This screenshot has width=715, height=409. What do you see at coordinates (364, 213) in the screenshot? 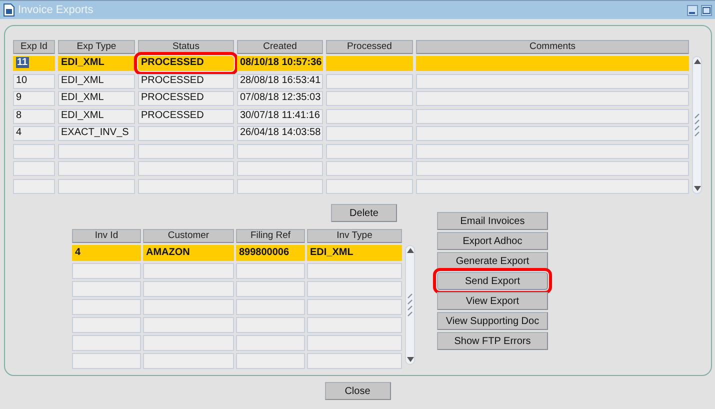
I see `delete-button: Delete` at bounding box center [364, 213].